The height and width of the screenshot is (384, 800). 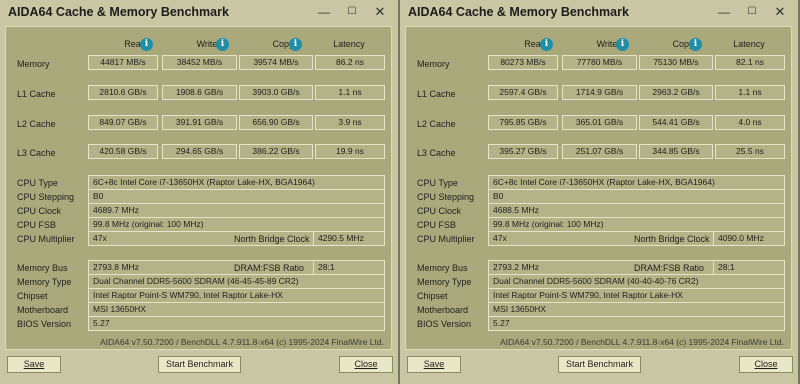 What do you see at coordinates (123, 151) in the screenshot?
I see `l3-read: 420.58 GB/s` at bounding box center [123, 151].